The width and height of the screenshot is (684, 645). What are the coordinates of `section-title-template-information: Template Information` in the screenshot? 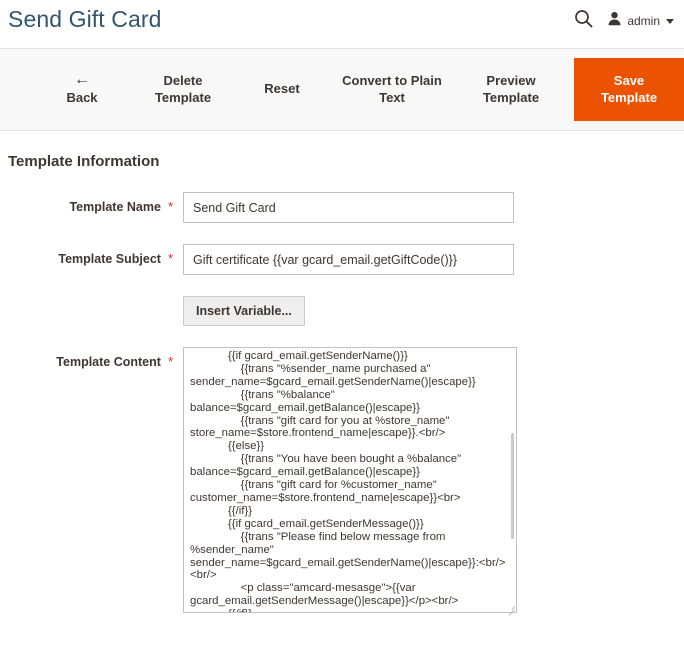 It's located at (84, 161).